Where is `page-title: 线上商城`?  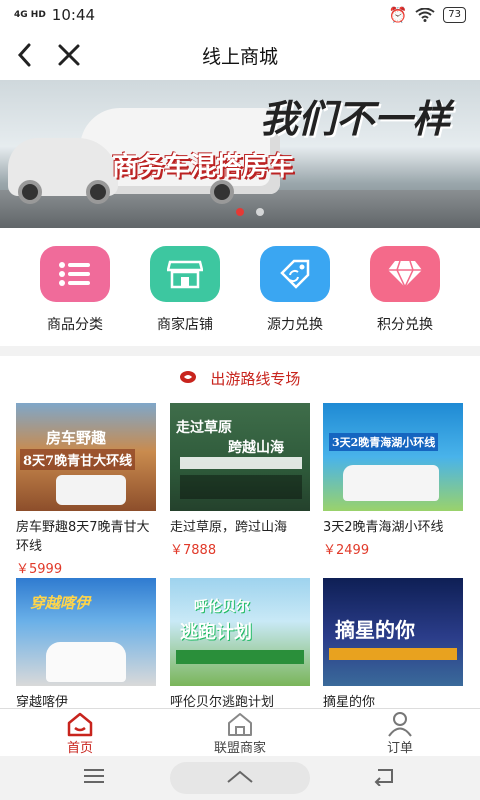 page-title: 线上商城 is located at coordinates (239, 56).